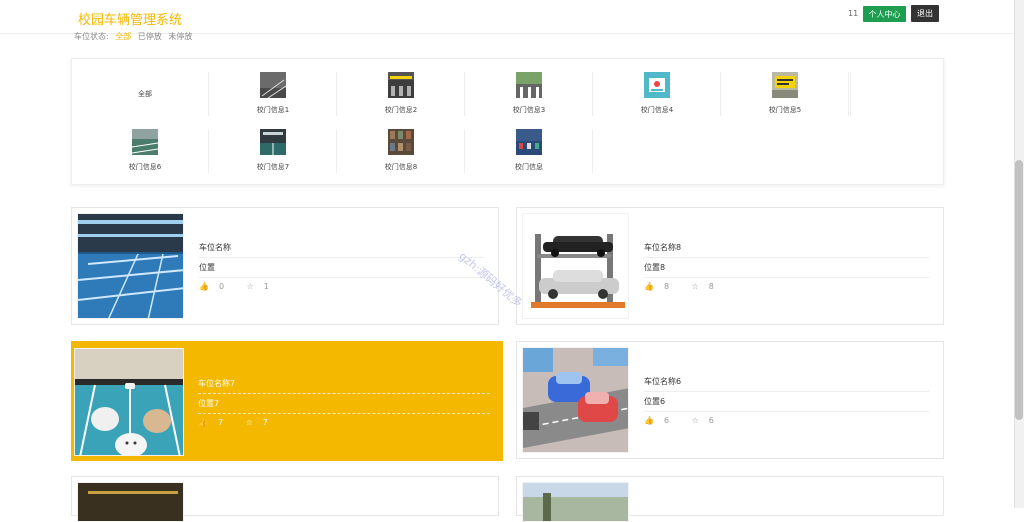  I want to click on category-label: 校门信息6, so click(145, 167).